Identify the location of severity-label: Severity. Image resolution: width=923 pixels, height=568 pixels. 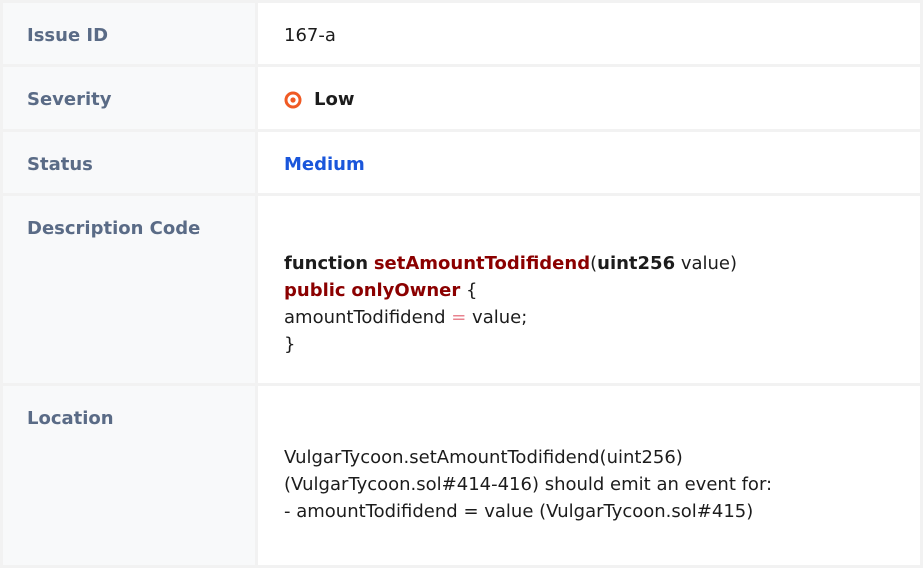
(129, 98).